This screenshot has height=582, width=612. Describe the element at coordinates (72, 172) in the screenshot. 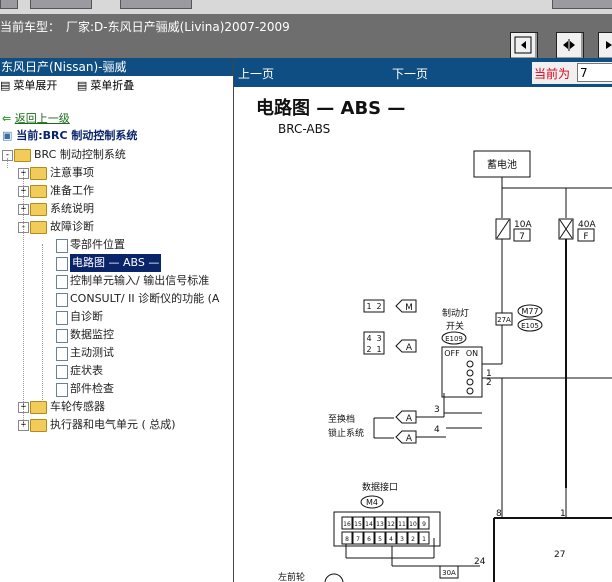

I see `tree-item-label: 注意事项` at that location.